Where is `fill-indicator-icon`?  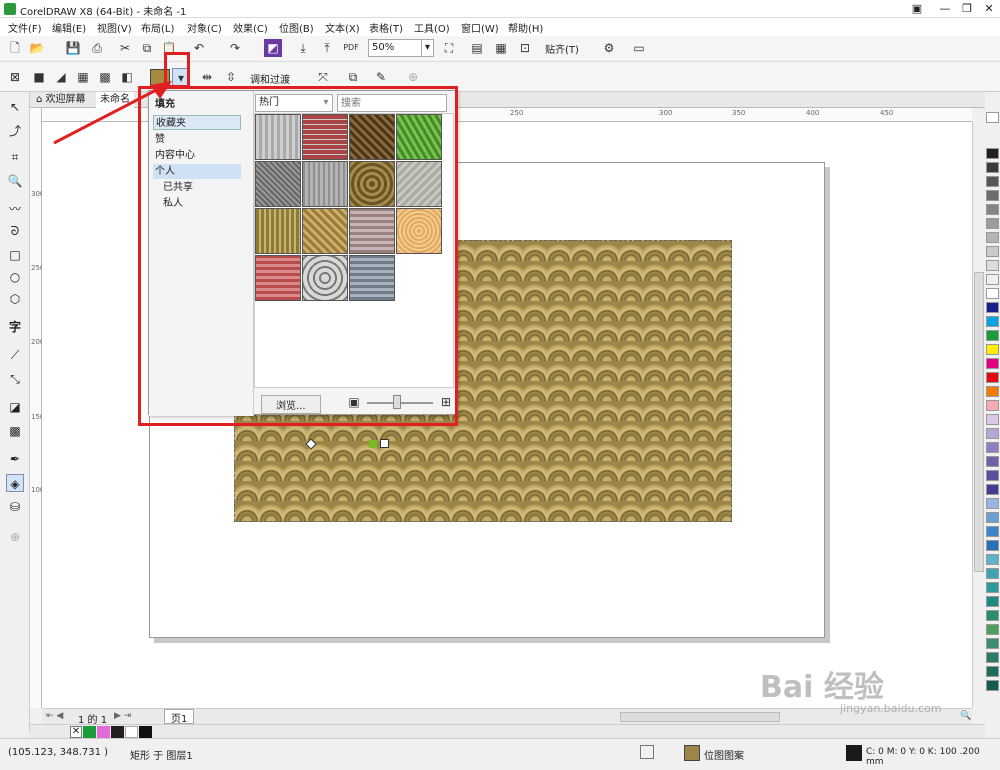
fill-indicator-icon is located at coordinates (692, 753).